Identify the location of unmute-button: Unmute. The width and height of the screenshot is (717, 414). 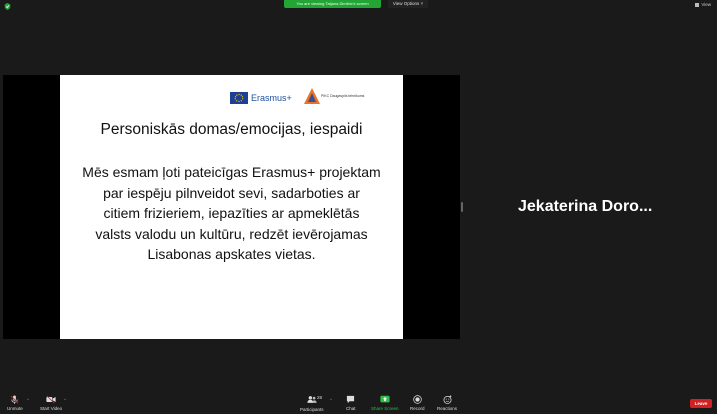
(15, 403).